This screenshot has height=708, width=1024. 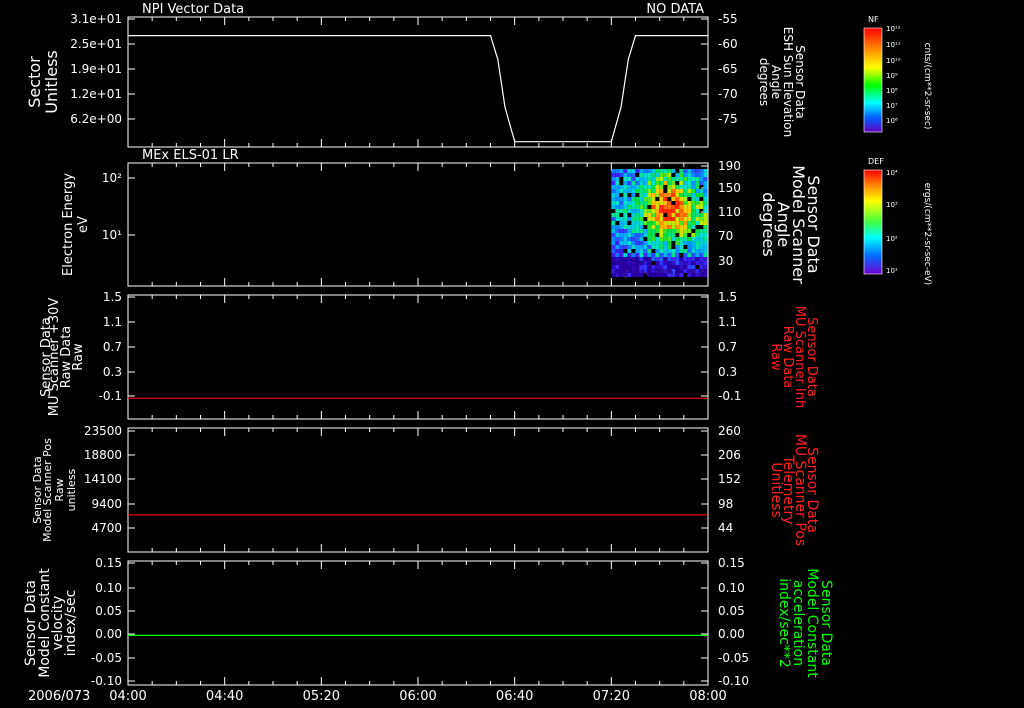 I want to click on y-tick-label-right: -60, so click(x=728, y=44).